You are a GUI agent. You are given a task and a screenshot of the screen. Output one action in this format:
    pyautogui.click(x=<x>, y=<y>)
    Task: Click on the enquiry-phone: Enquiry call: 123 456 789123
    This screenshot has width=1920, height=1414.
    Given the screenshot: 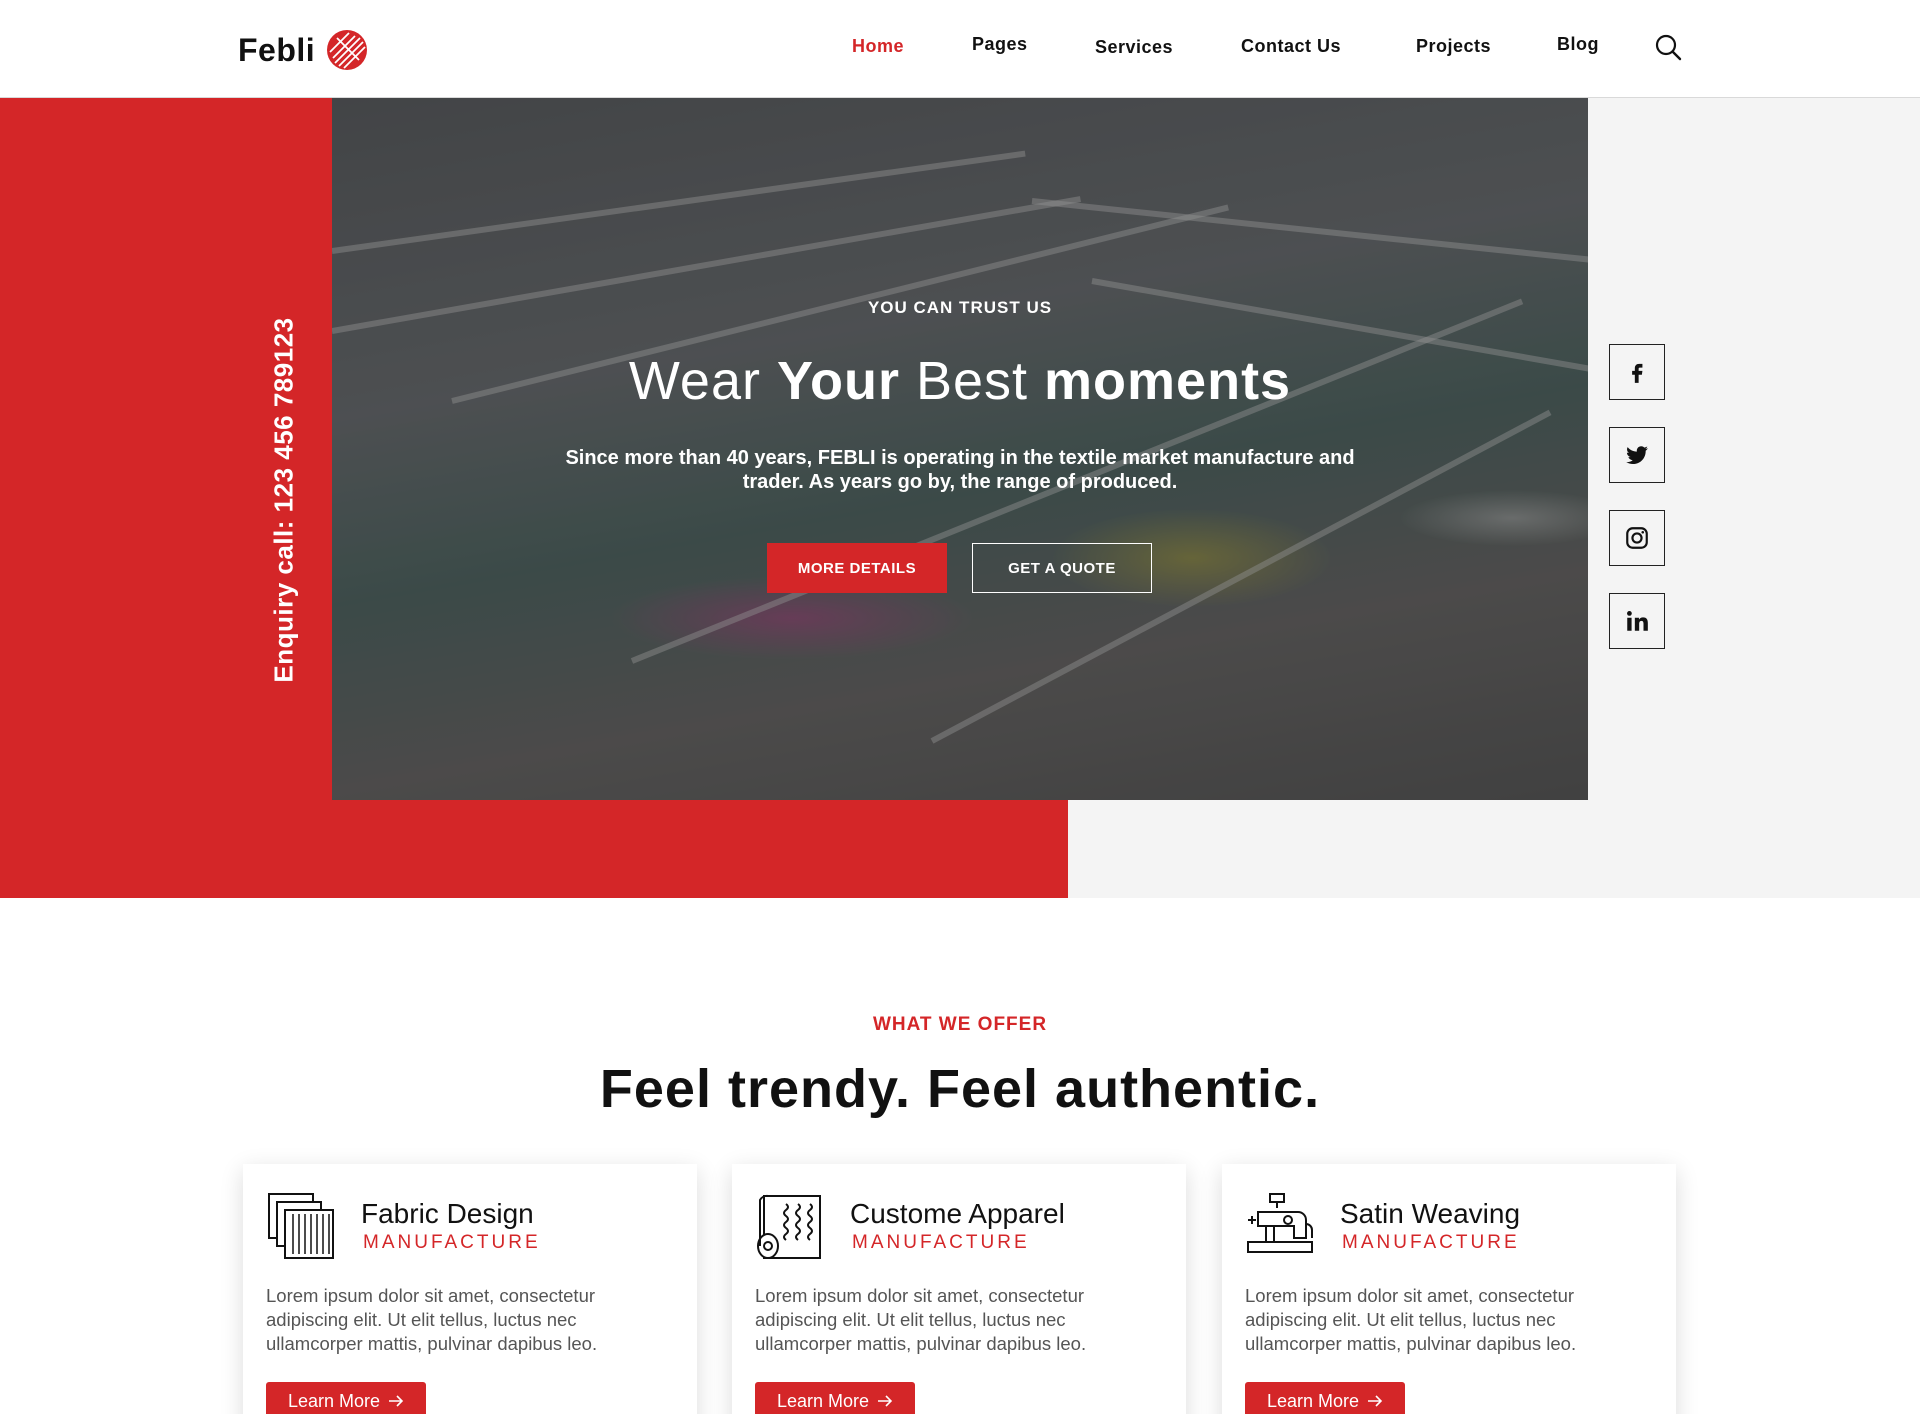 What is the action you would take?
    pyautogui.click(x=284, y=499)
    